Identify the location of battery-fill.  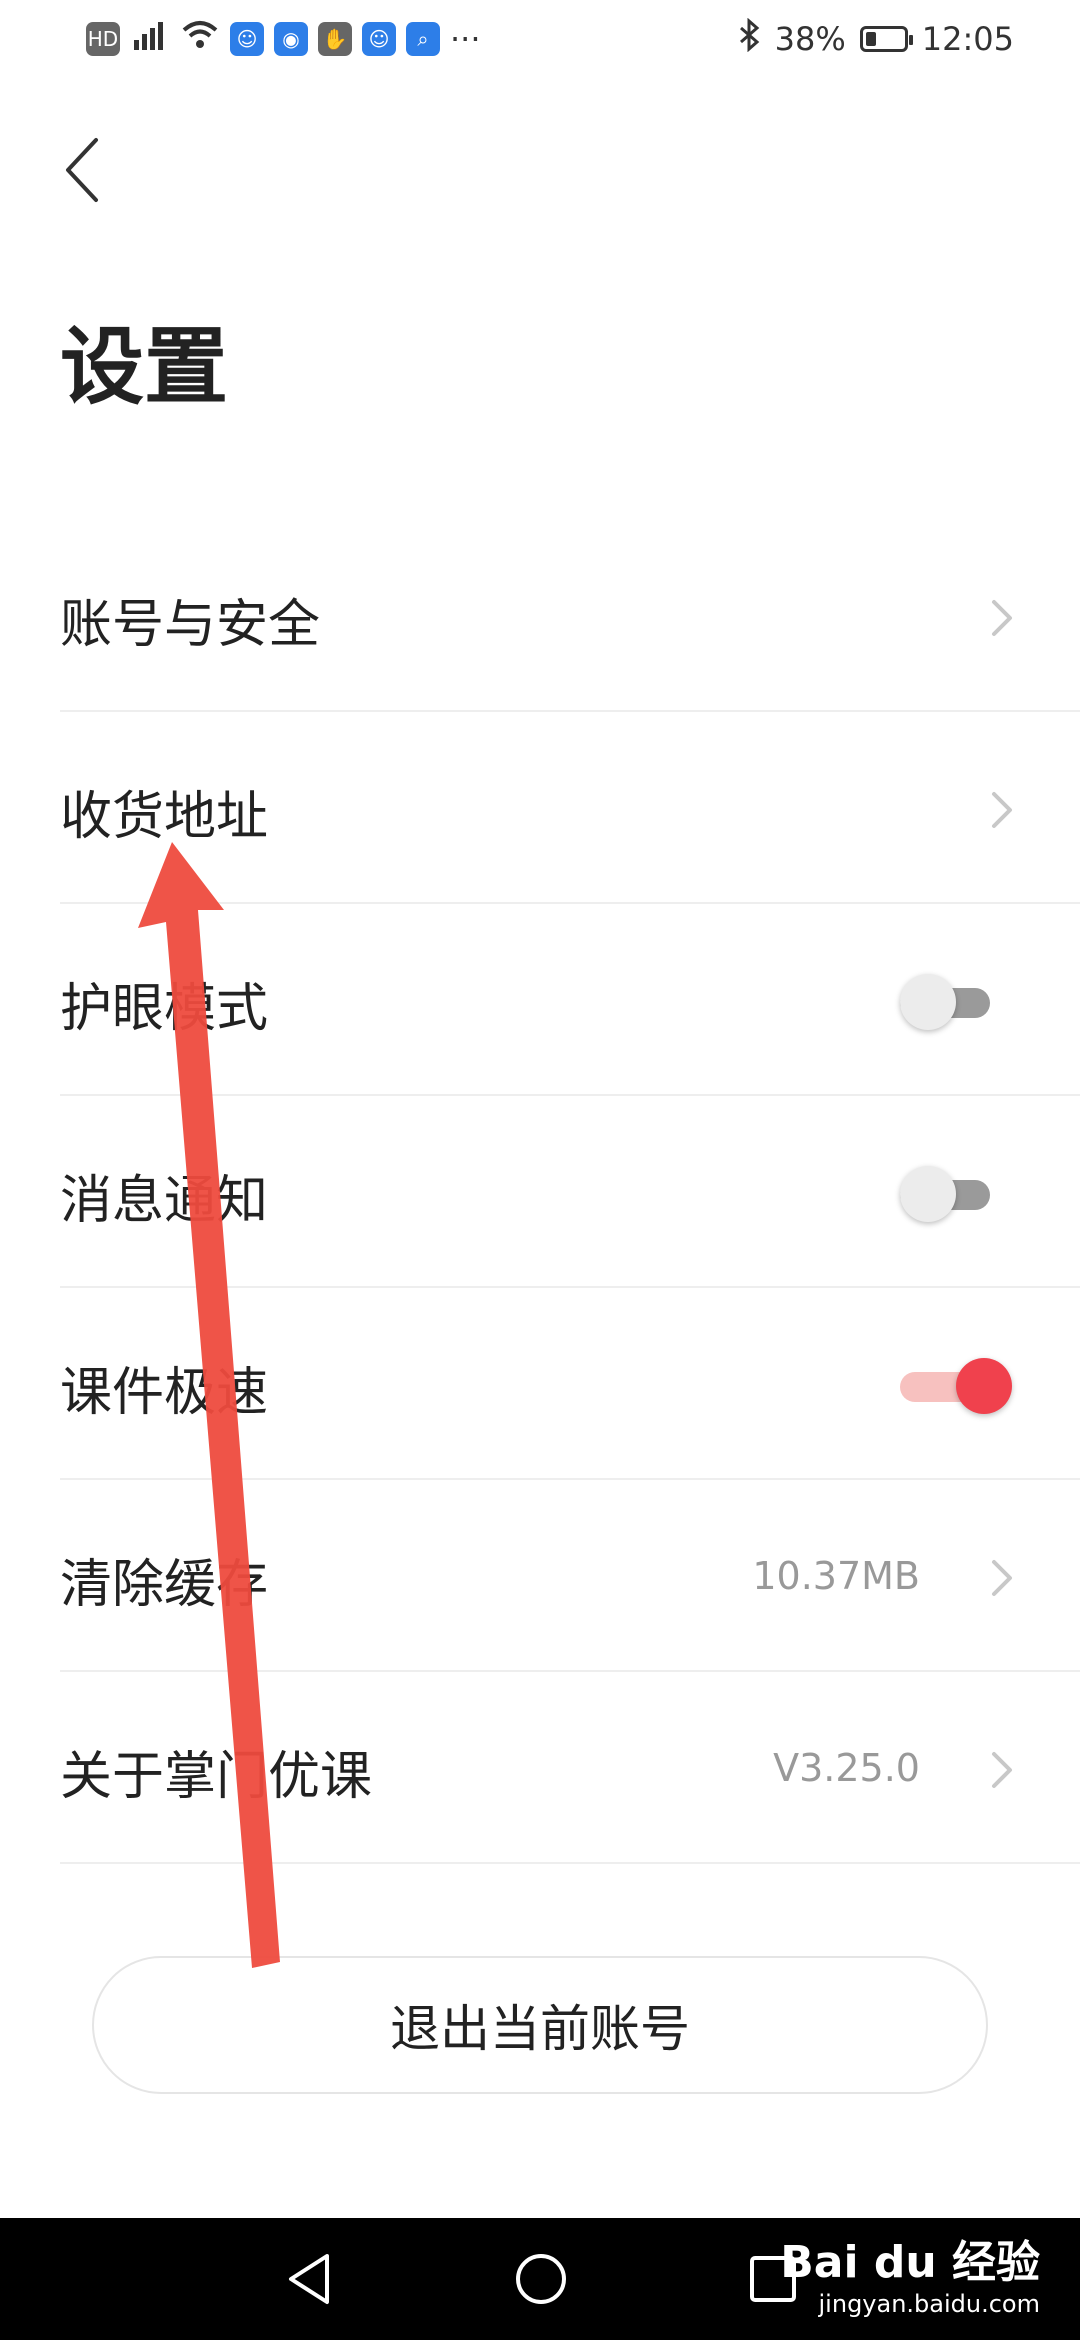
(870, 39).